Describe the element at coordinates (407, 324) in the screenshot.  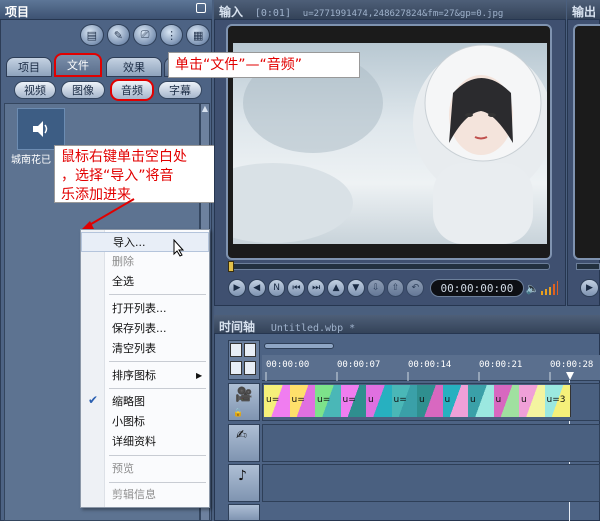
I see `timeline-title: 时间轴 Untitled.wbp *` at that location.